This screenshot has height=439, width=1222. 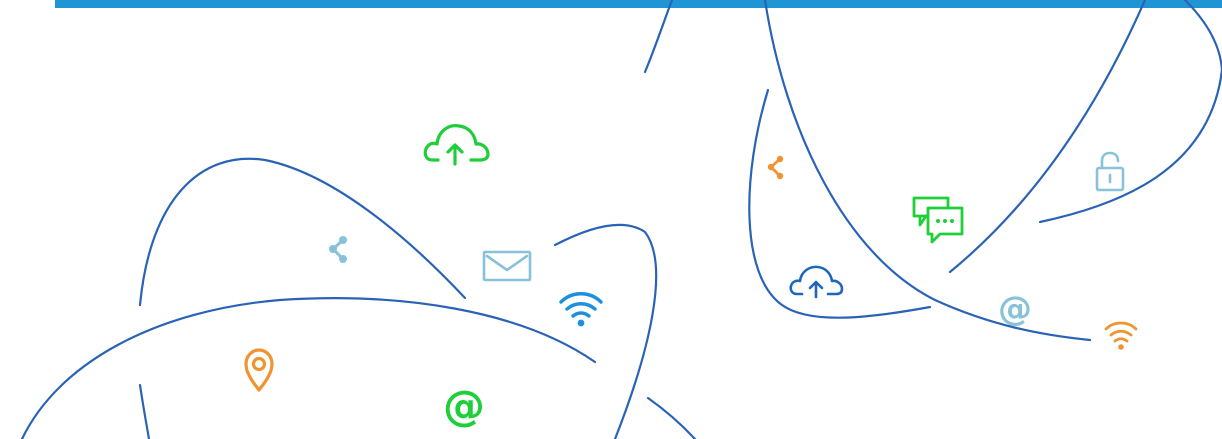 I want to click on padlock-icon, so click(x=1110, y=171).